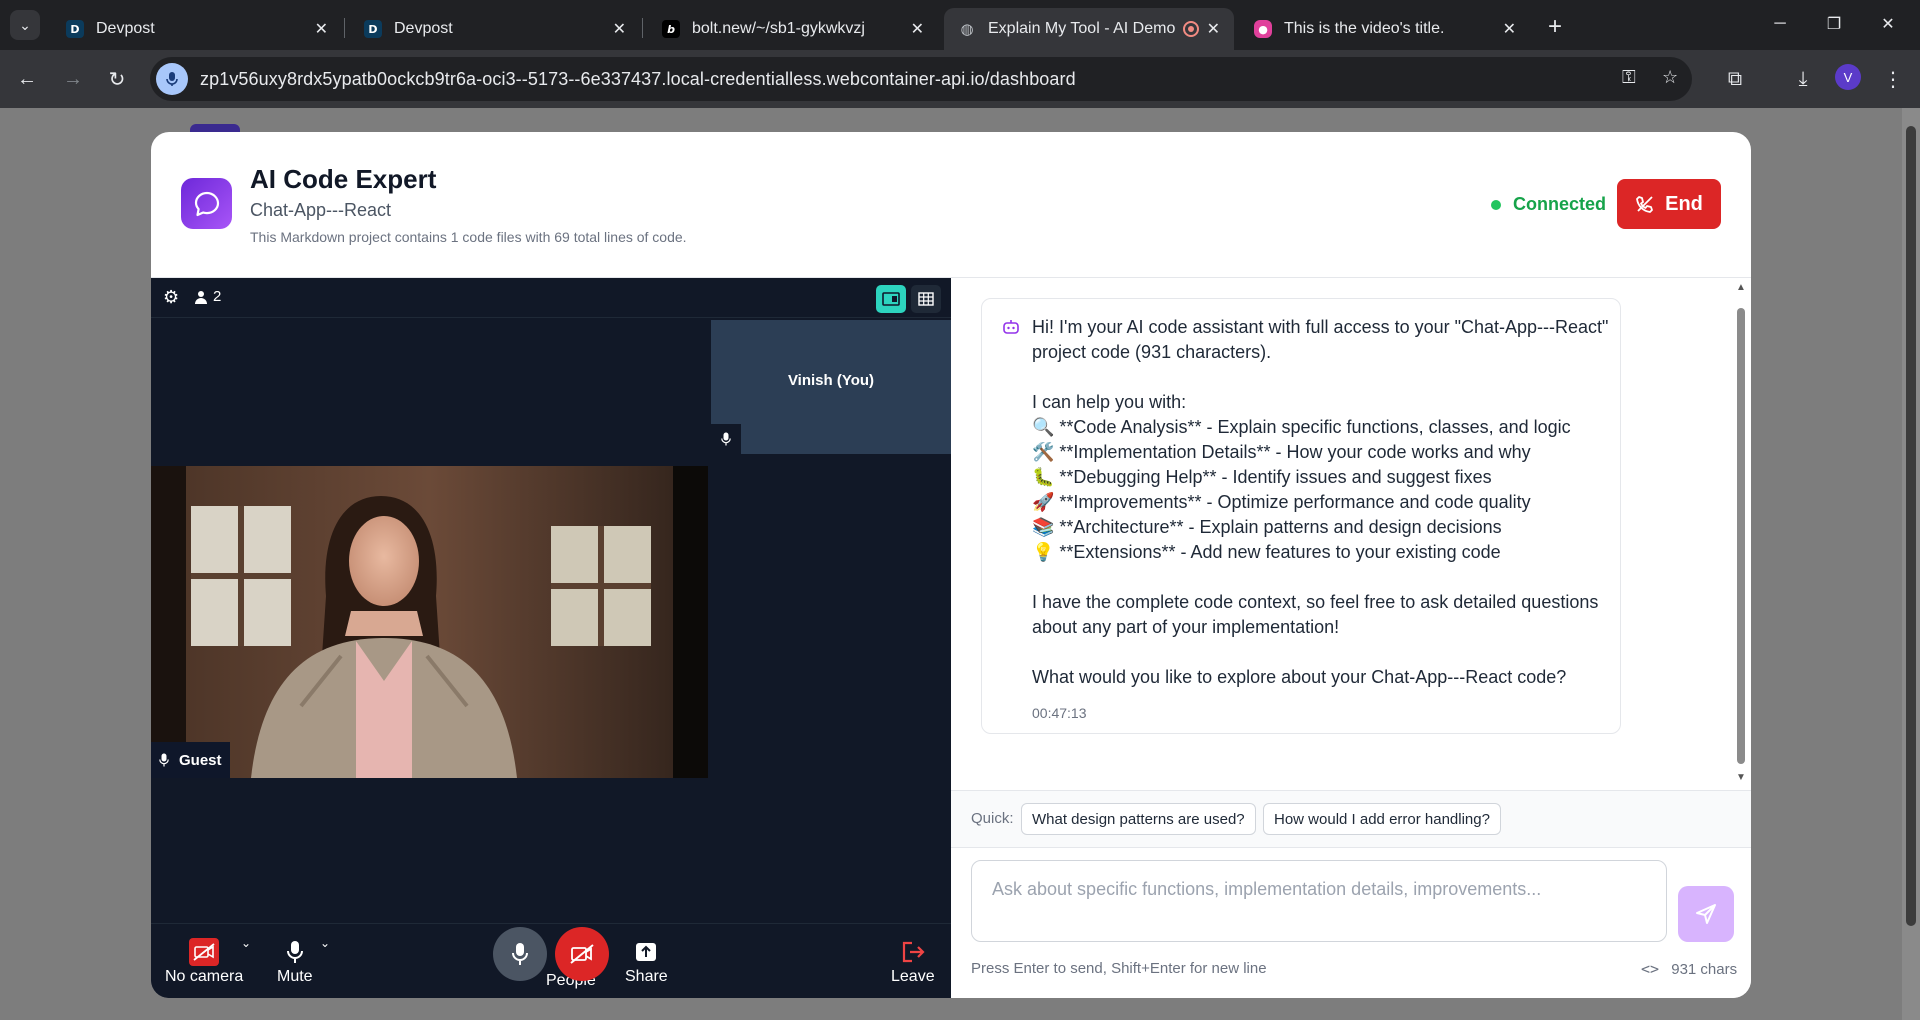 This screenshot has height=1020, width=1920. Describe the element at coordinates (992, 818) in the screenshot. I see `quick-label: Quick:` at that location.